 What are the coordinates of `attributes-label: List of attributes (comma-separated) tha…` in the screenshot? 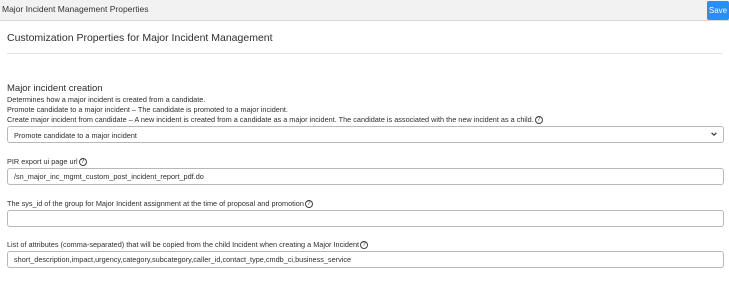 It's located at (183, 244).